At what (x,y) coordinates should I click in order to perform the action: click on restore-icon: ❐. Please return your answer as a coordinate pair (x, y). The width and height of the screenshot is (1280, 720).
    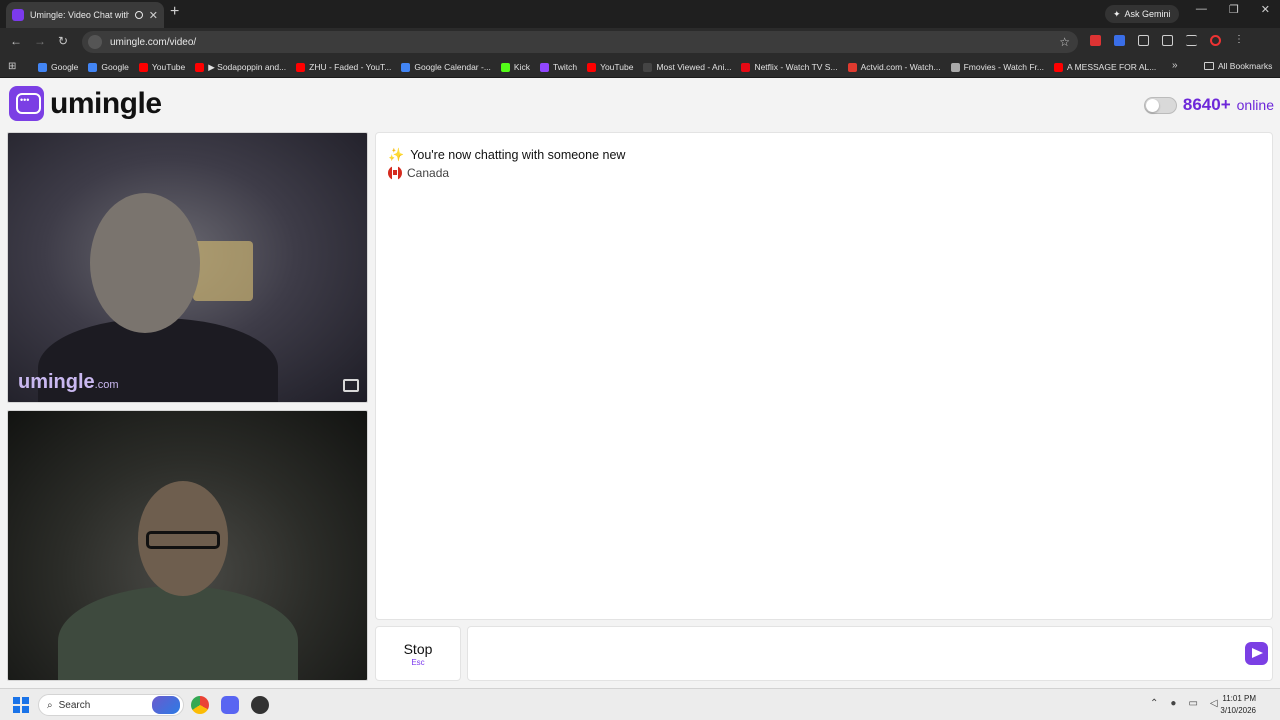
    Looking at the image, I should click on (1234, 9).